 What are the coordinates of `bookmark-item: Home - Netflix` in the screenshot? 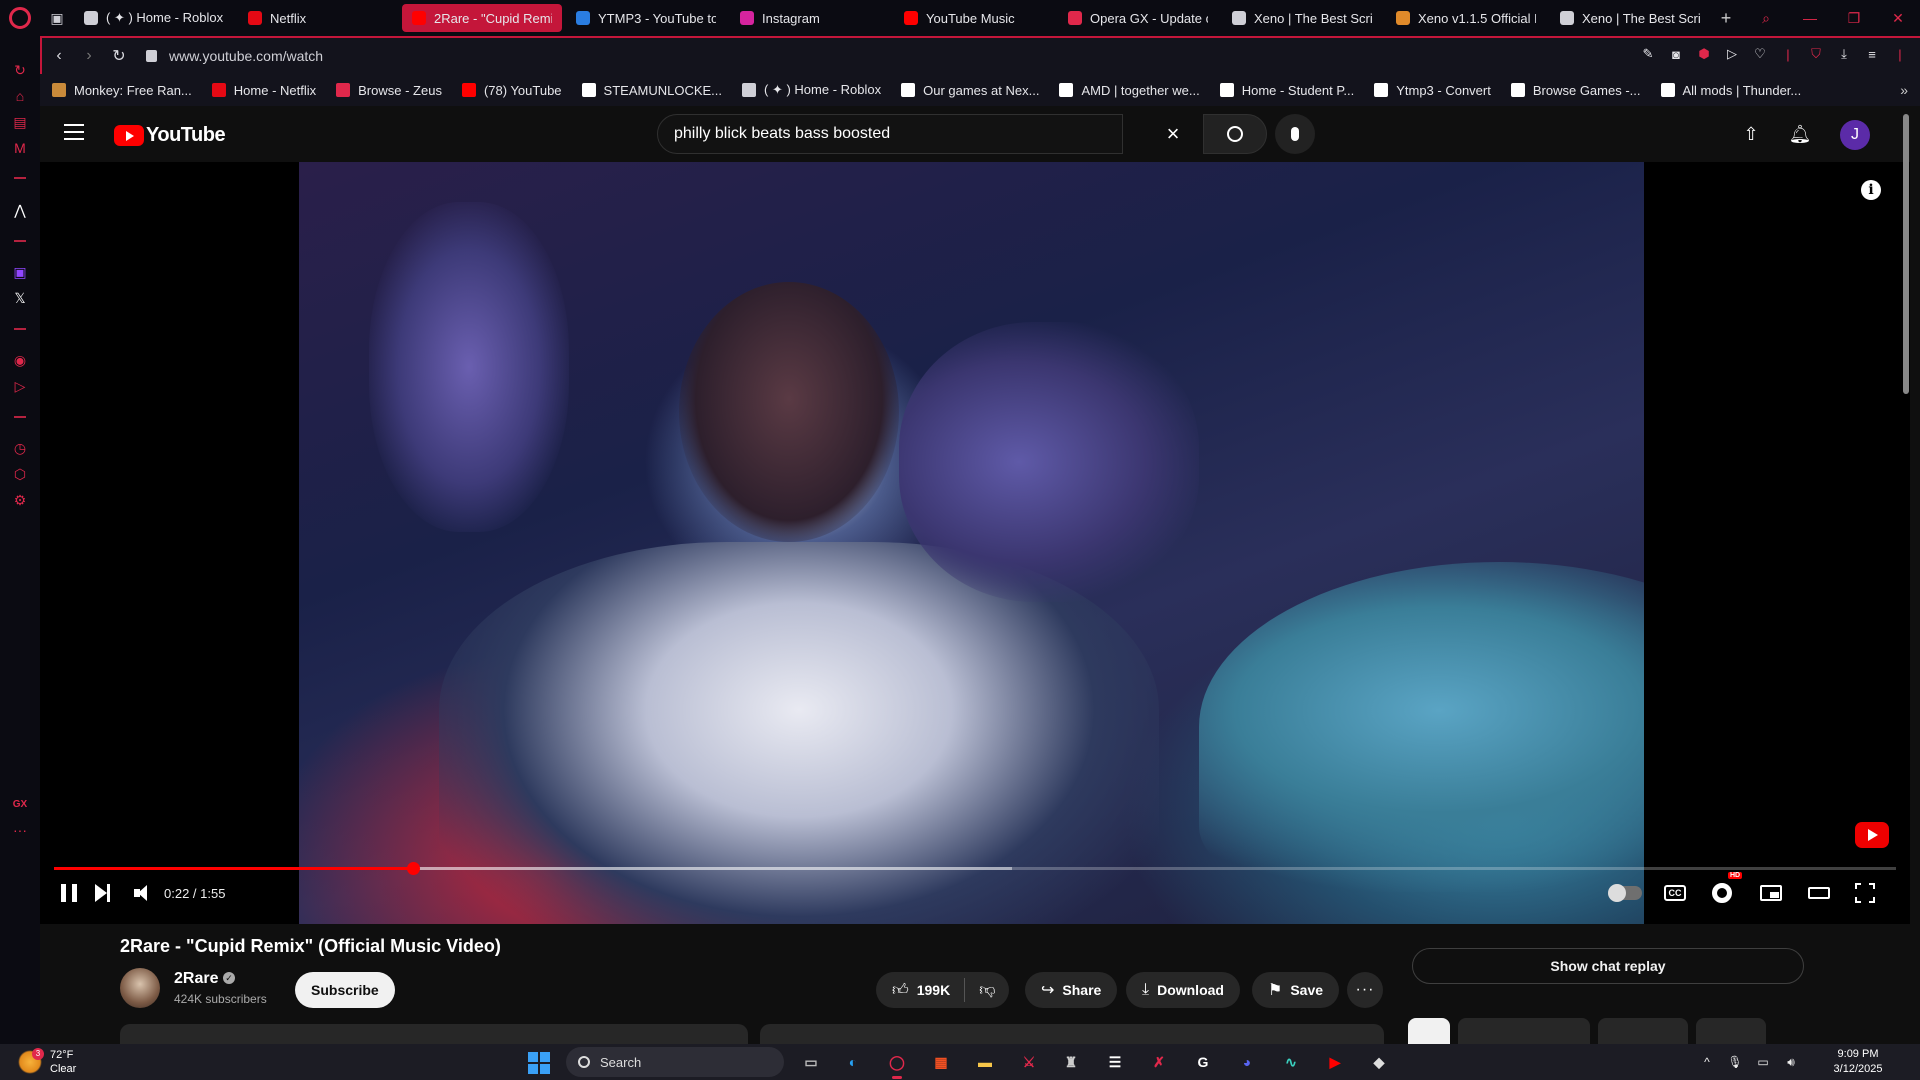 It's located at (263, 90).